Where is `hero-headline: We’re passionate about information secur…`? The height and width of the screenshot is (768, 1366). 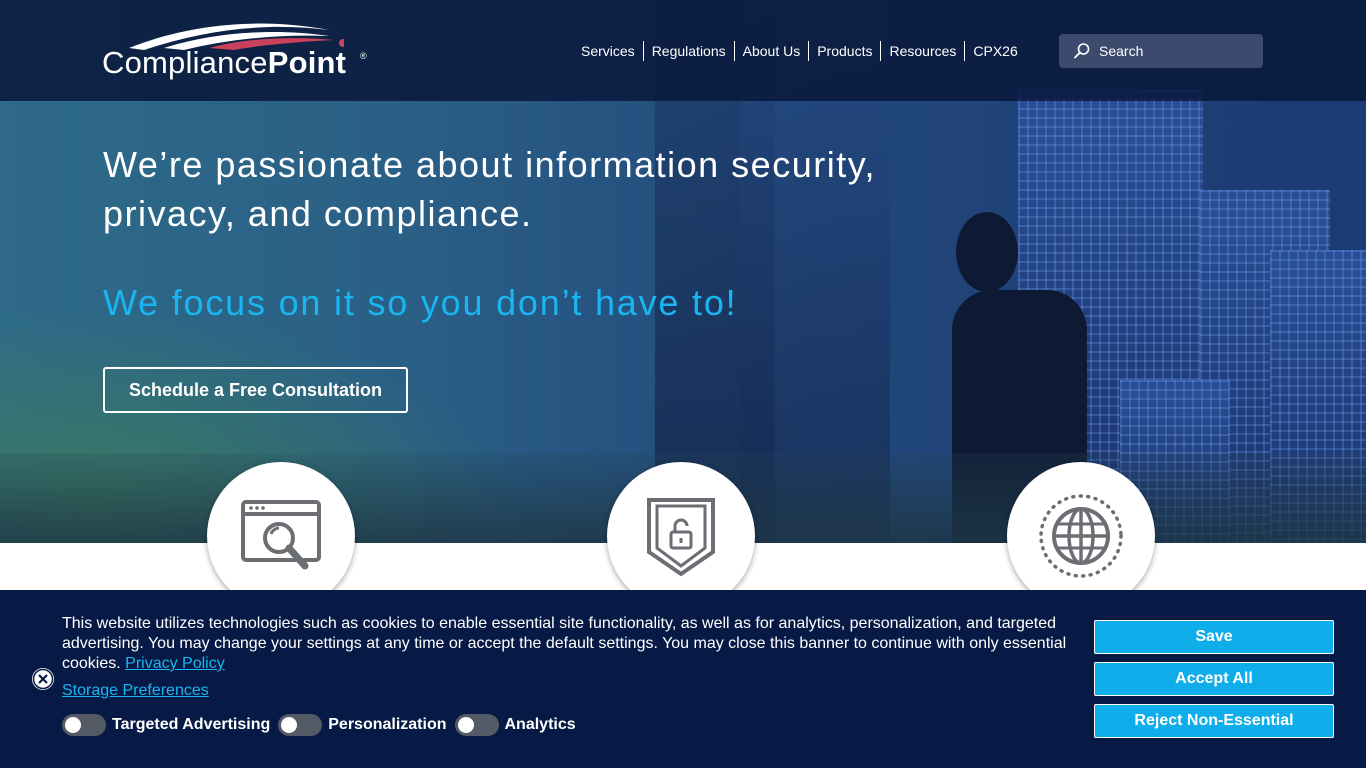
hero-headline: We’re passionate about information secur… is located at coordinates (490, 189).